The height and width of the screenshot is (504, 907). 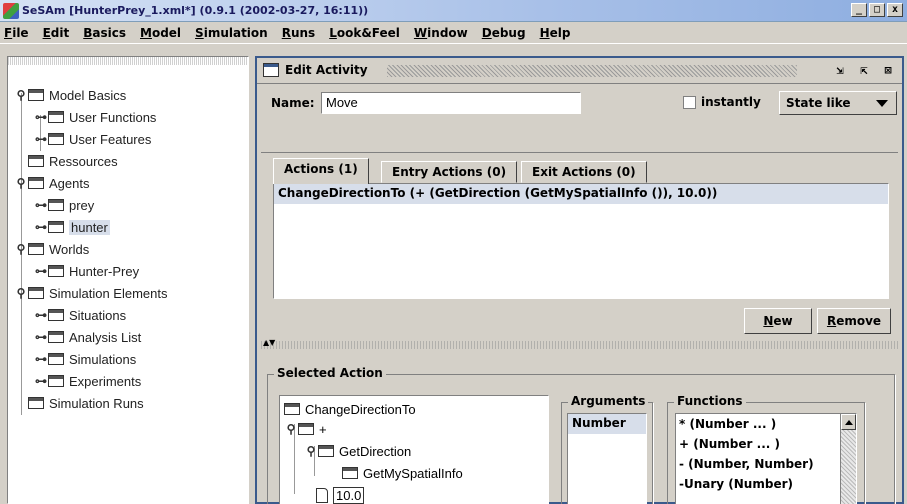 What do you see at coordinates (838, 103) in the screenshot?
I see `state-like-select: State like` at bounding box center [838, 103].